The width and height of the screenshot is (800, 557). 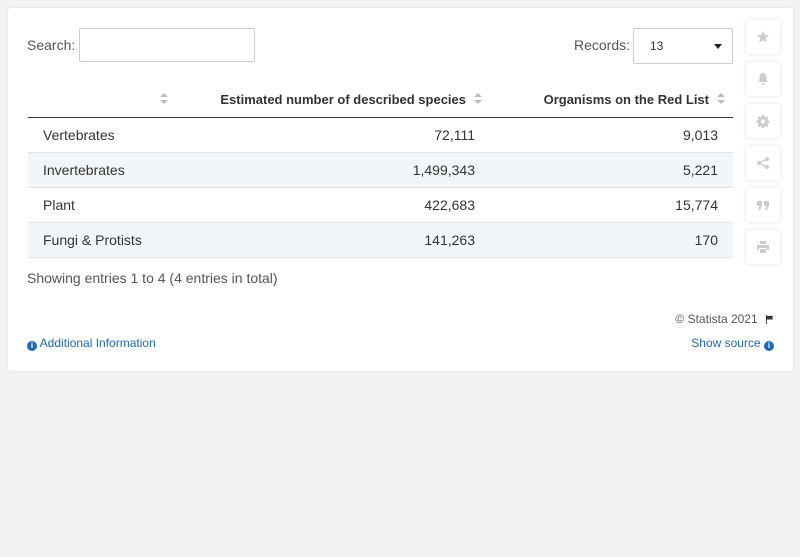 What do you see at coordinates (102, 205) in the screenshot?
I see `table-cell: Plant` at bounding box center [102, 205].